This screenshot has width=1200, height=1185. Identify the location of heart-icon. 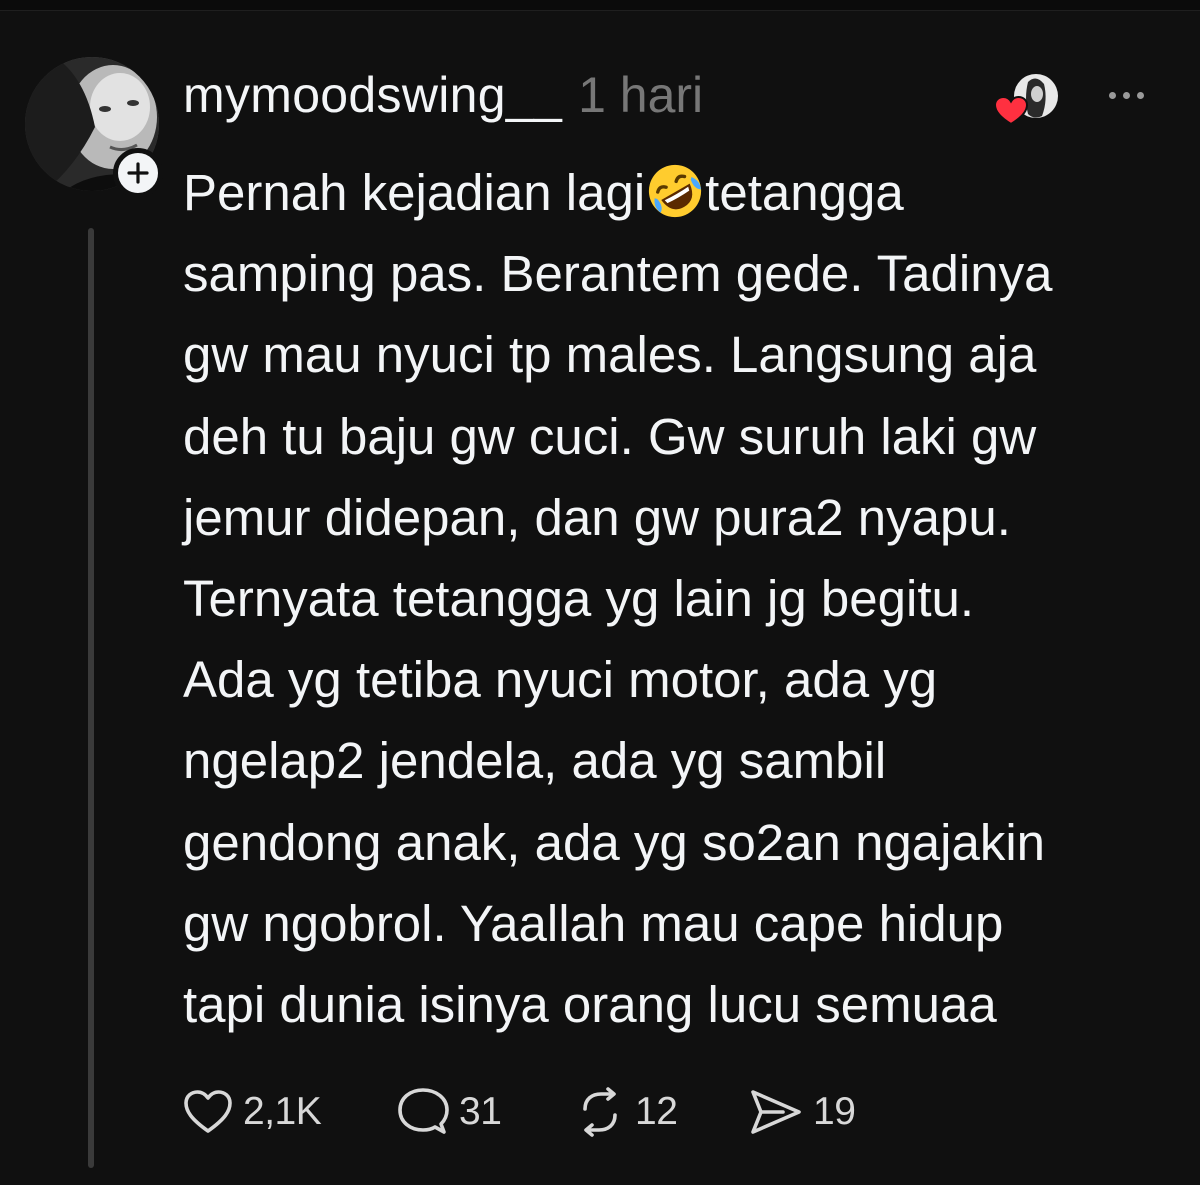
(208, 1111).